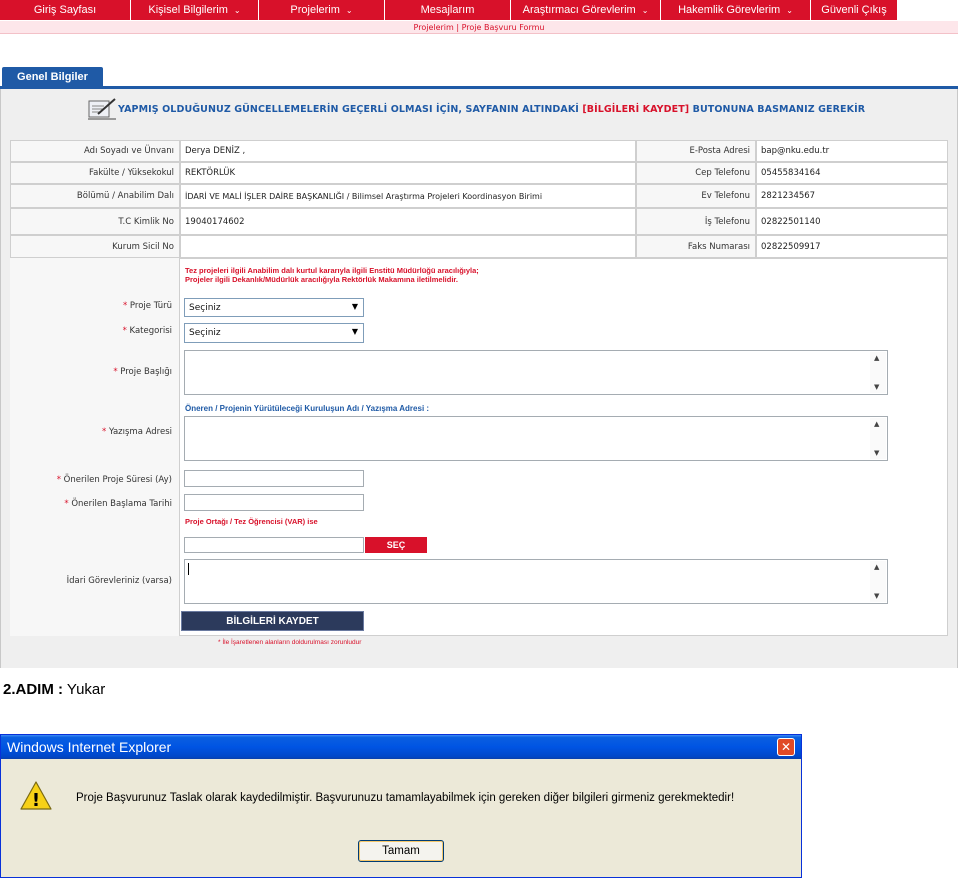 This screenshot has width=960, height=881. Describe the element at coordinates (852, 246) in the screenshot. I see `info-value-fax: 02822509917` at that location.